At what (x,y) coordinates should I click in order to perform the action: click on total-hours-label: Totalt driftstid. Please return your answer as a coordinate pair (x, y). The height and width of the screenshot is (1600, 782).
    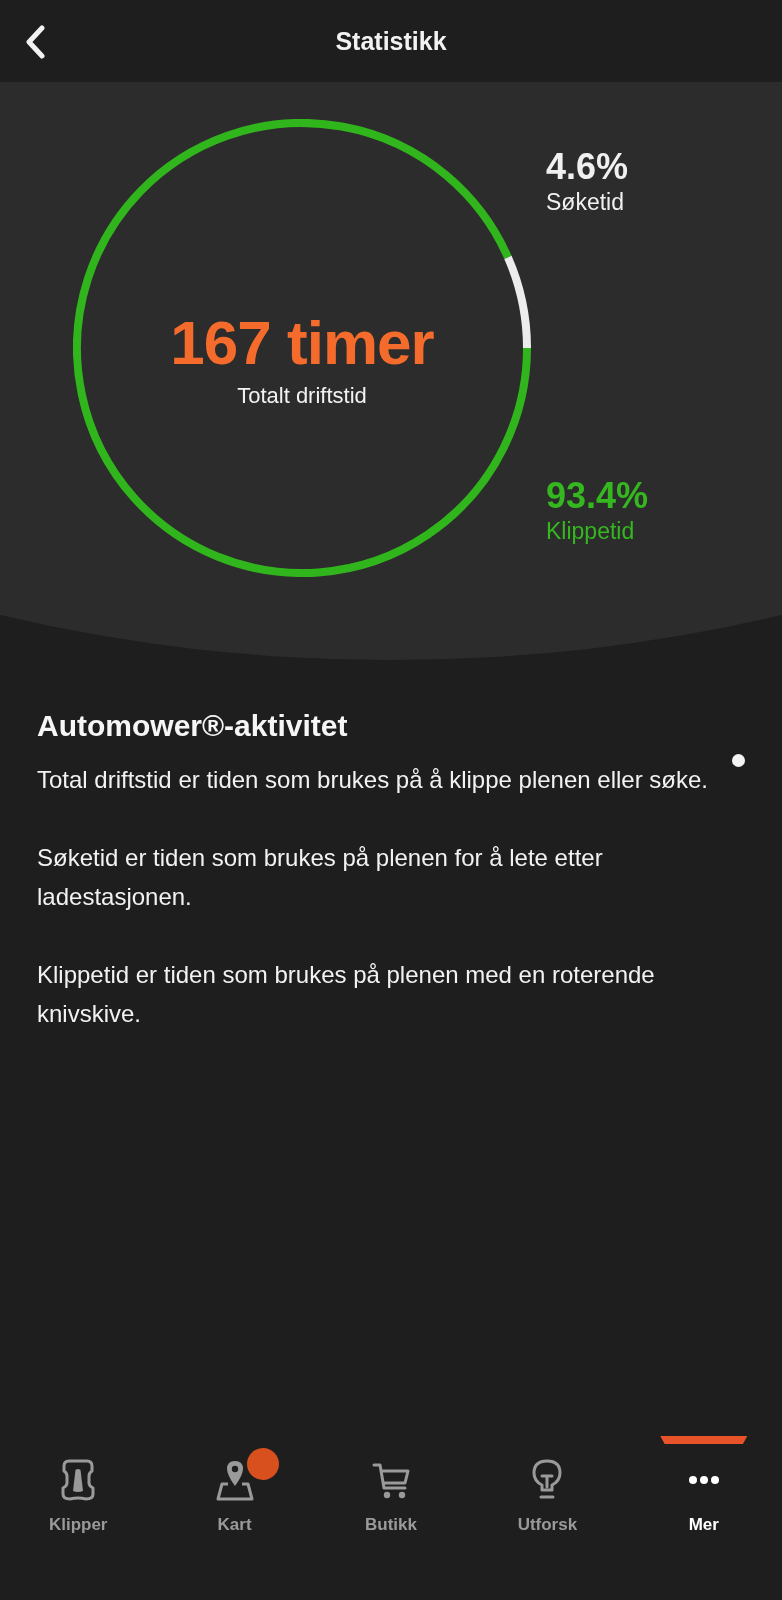
    Looking at the image, I should click on (302, 396).